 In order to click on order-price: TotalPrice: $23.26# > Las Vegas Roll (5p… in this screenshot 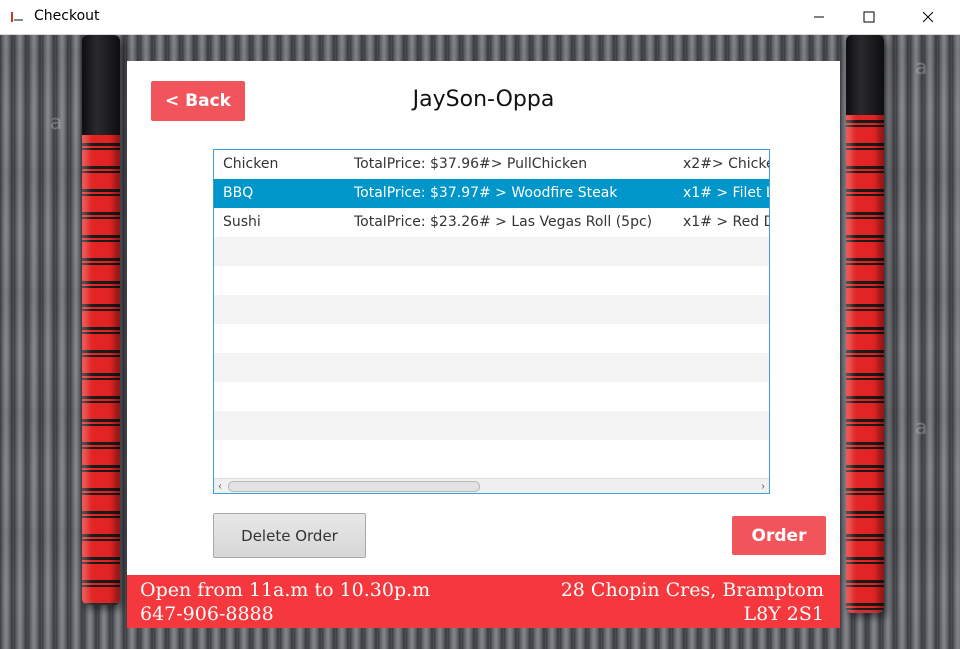, I will do `click(503, 222)`.